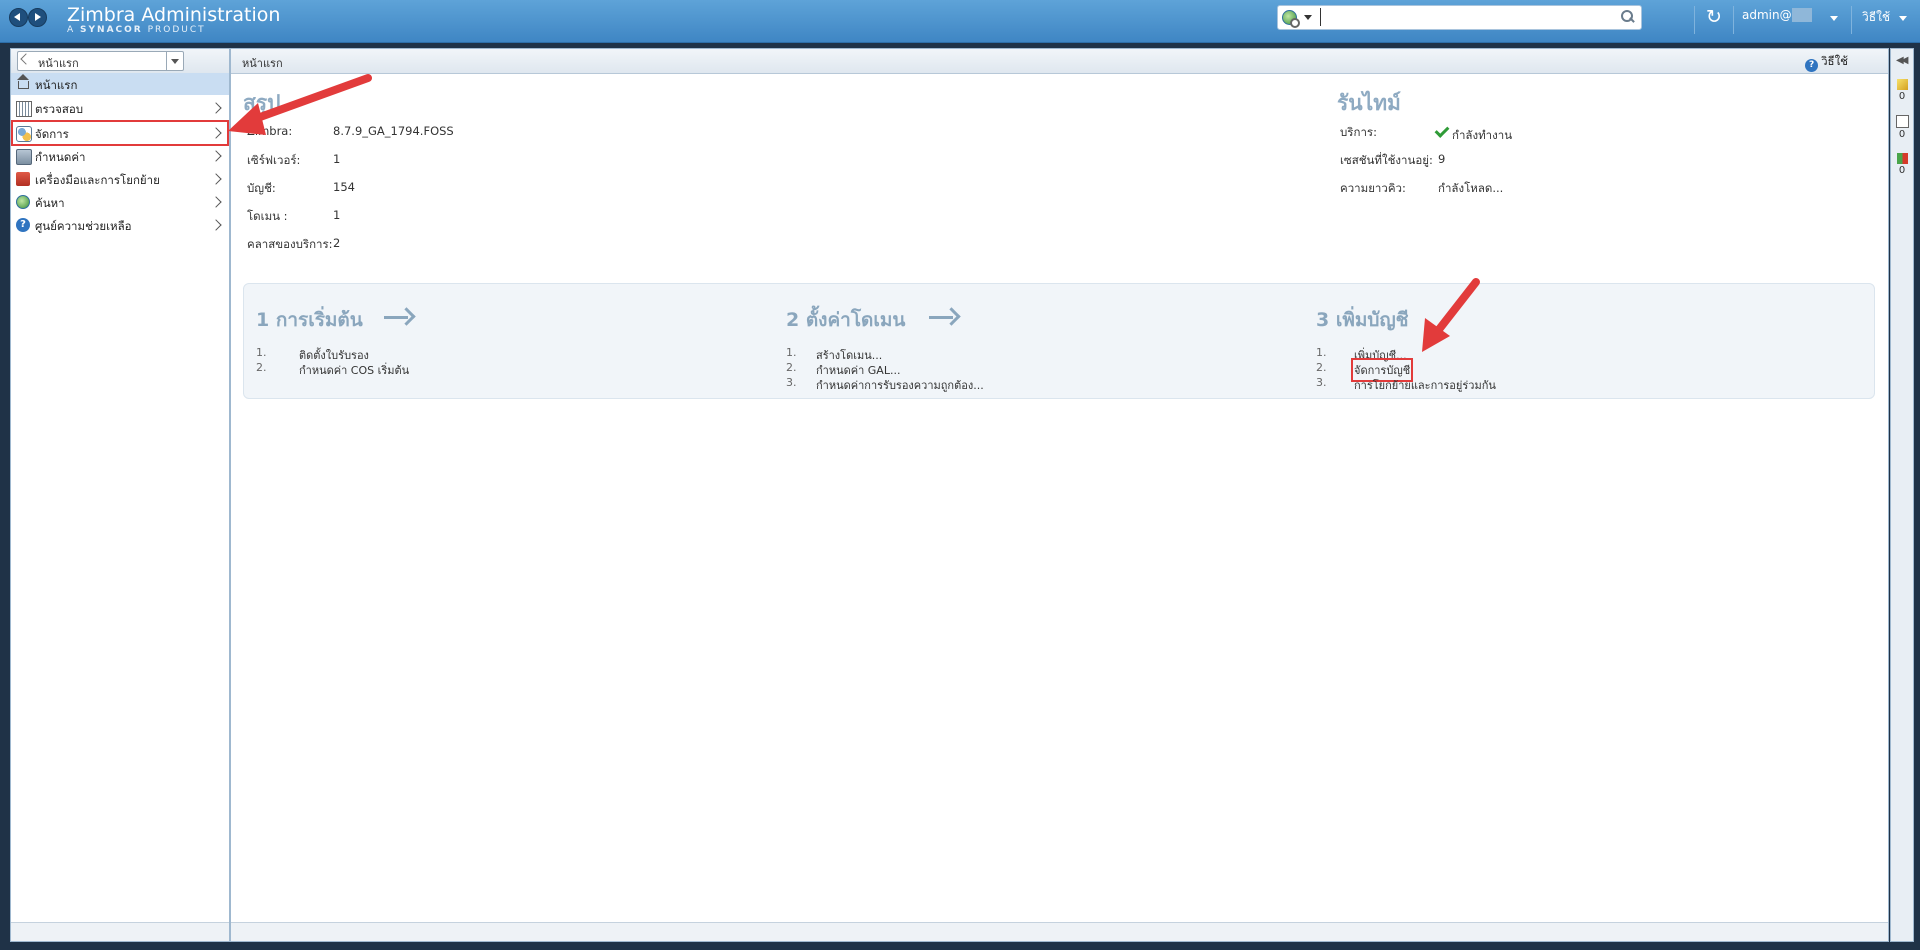 The width and height of the screenshot is (1920, 950). I want to click on breadcrumb: หน้าแรก, so click(262, 63).